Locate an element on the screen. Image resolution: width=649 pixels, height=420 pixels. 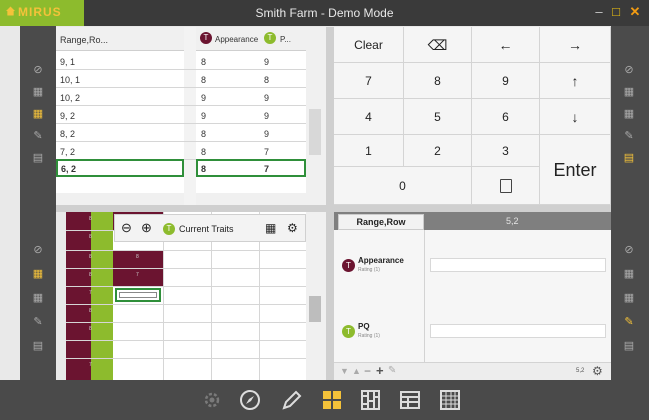
key-8: 8 is located at coordinates (438, 81).